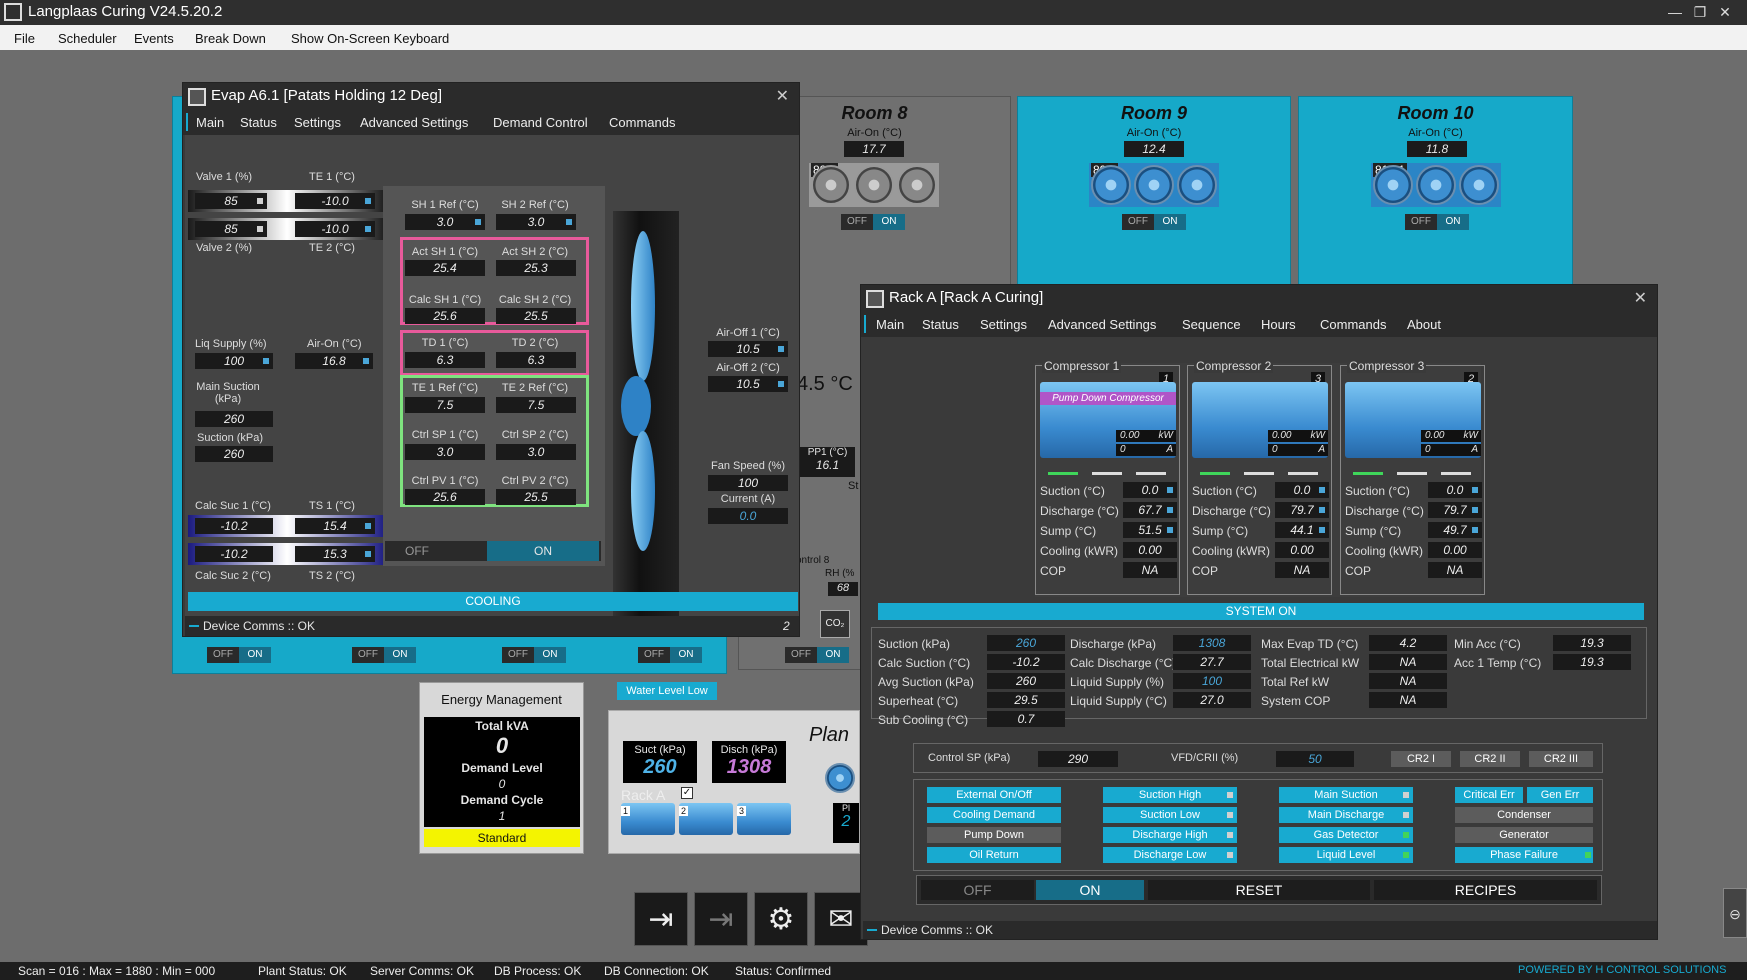  I want to click on alarm-indicator: Gen Err, so click(1560, 795).